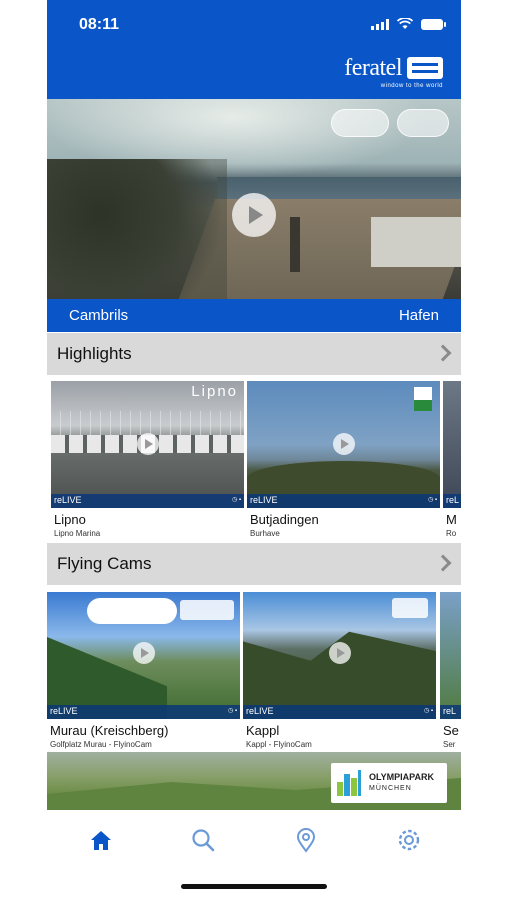 Image resolution: width=507 pixels, height=900 pixels. I want to click on region-flag-icon, so click(423, 399).